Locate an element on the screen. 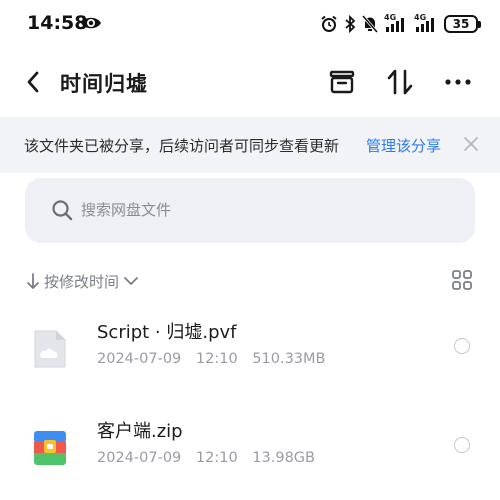  sort-swap-icon is located at coordinates (400, 82).